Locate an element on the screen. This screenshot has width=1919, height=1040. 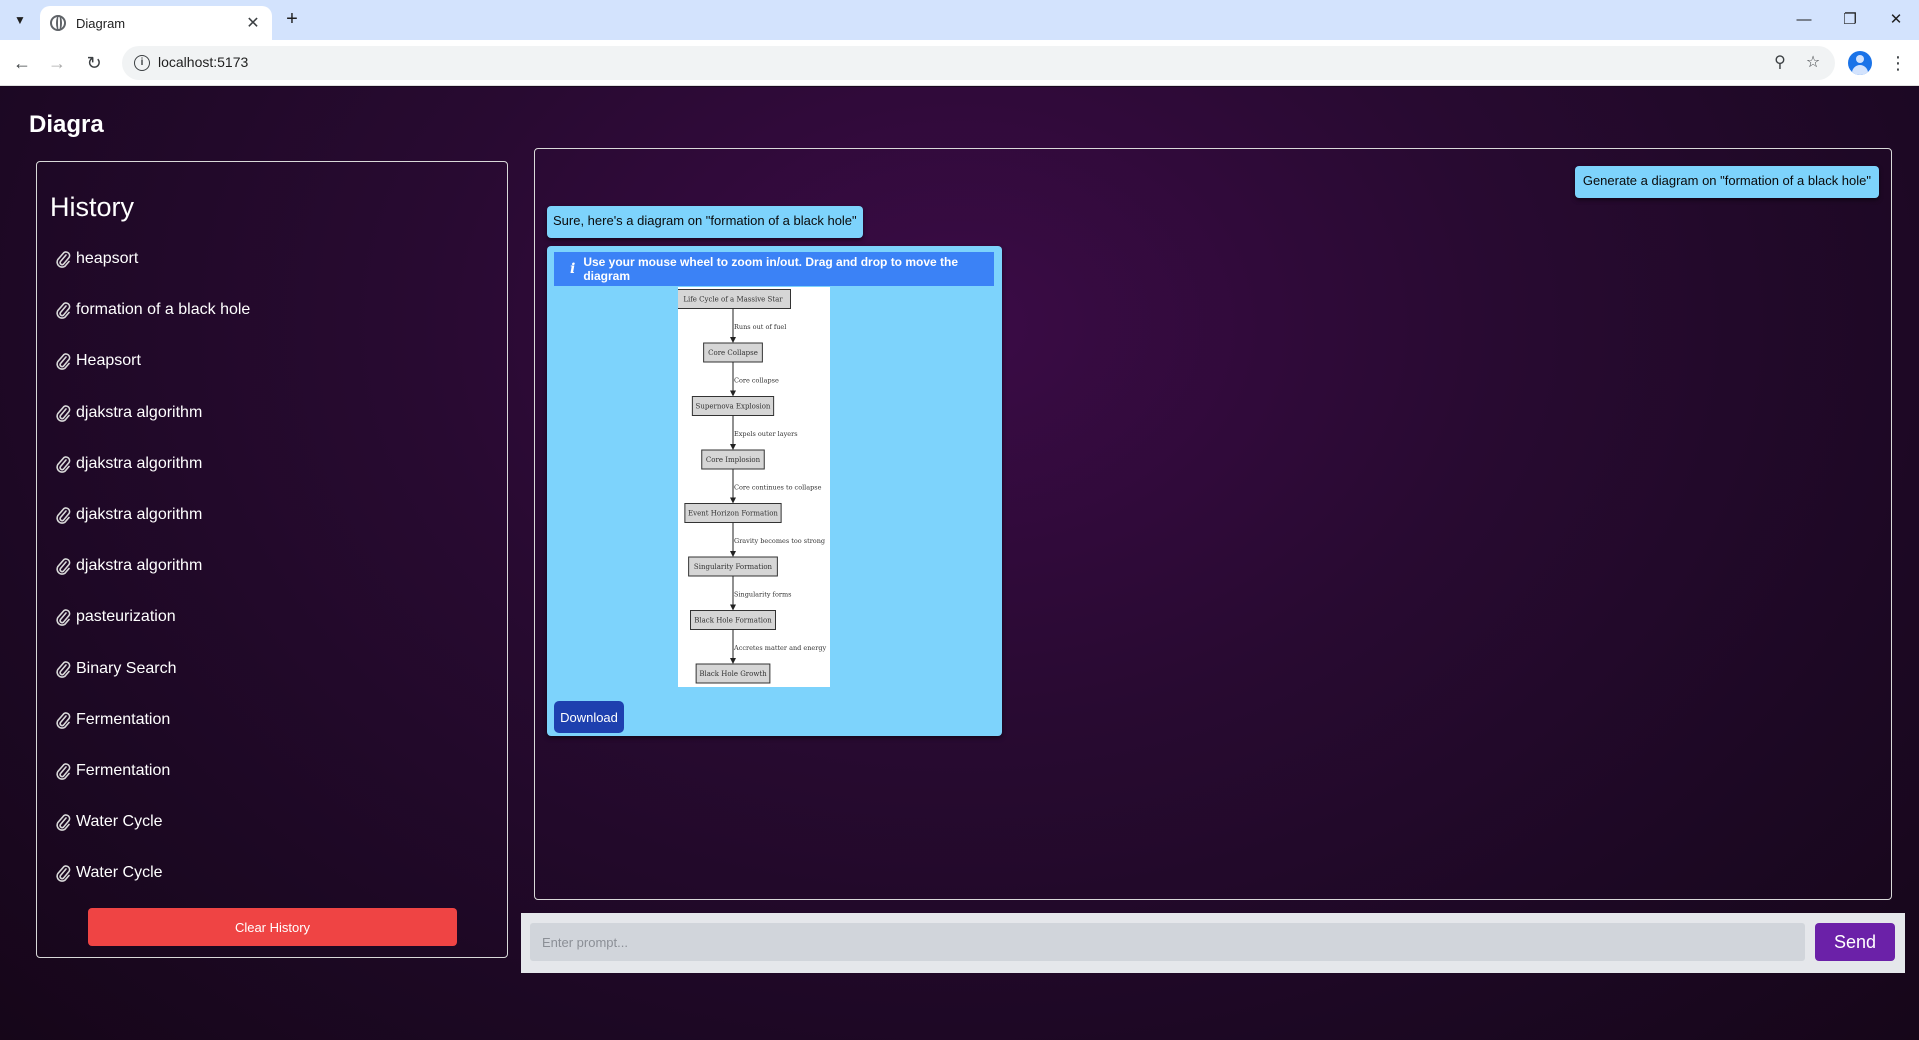
history-item-label: Binary Search is located at coordinates (126, 668).